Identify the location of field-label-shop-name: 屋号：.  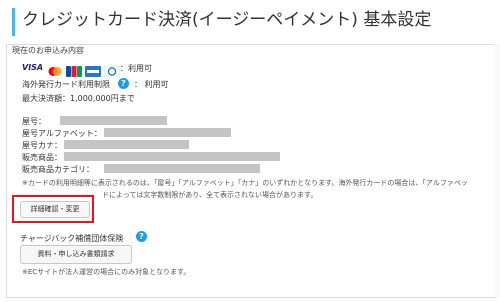
(34, 121).